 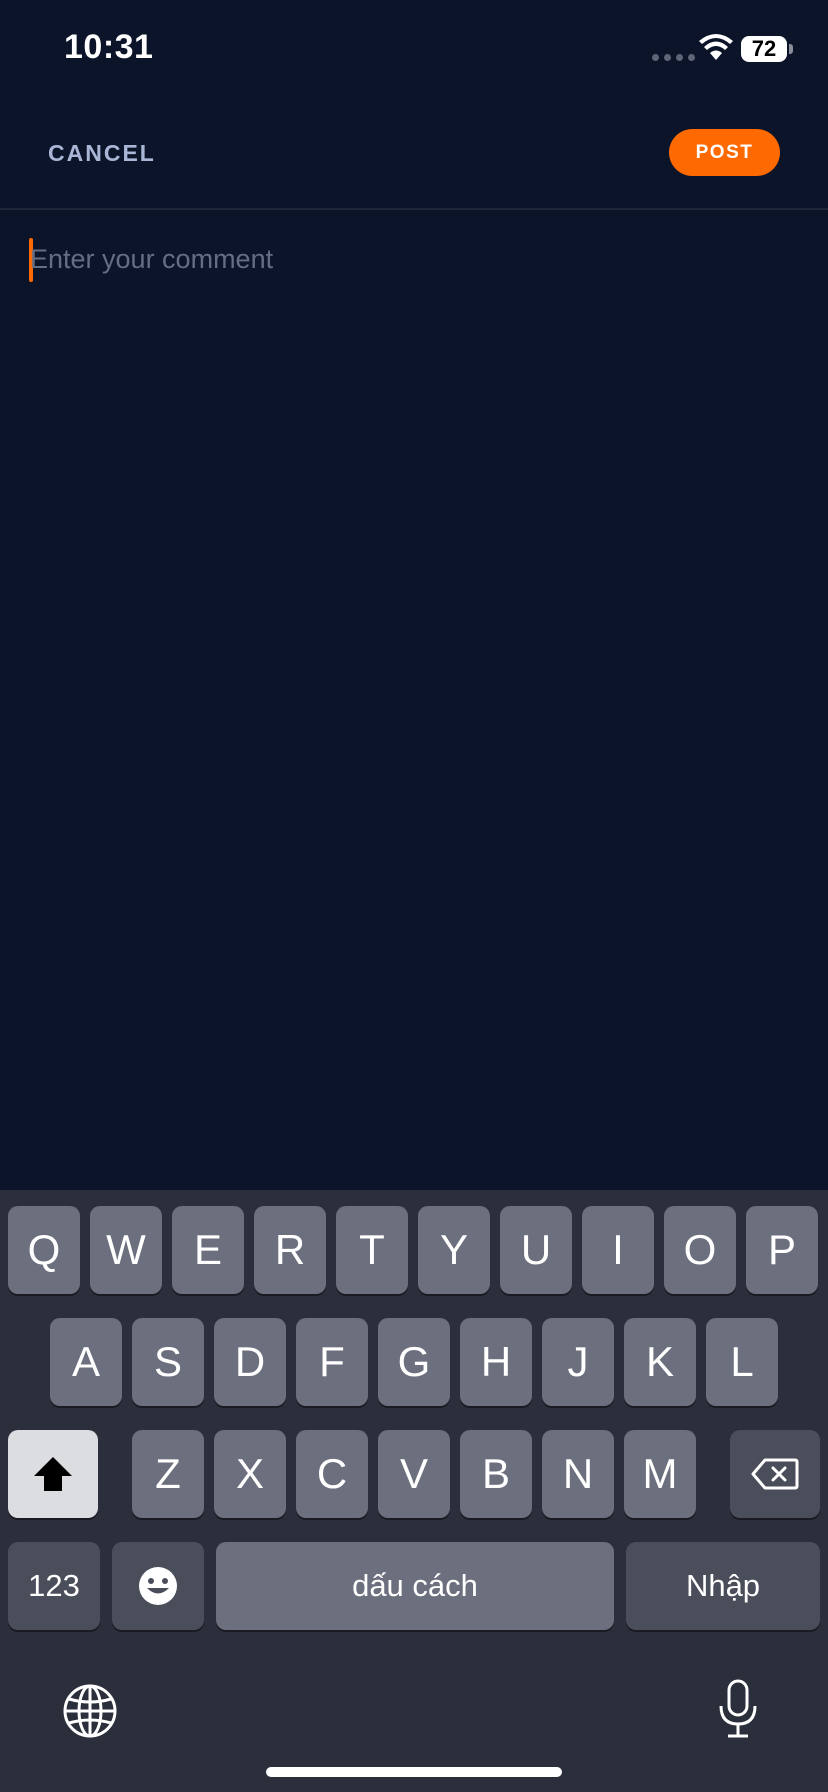 I want to click on space-key: dấu cách, so click(x=415, y=1586).